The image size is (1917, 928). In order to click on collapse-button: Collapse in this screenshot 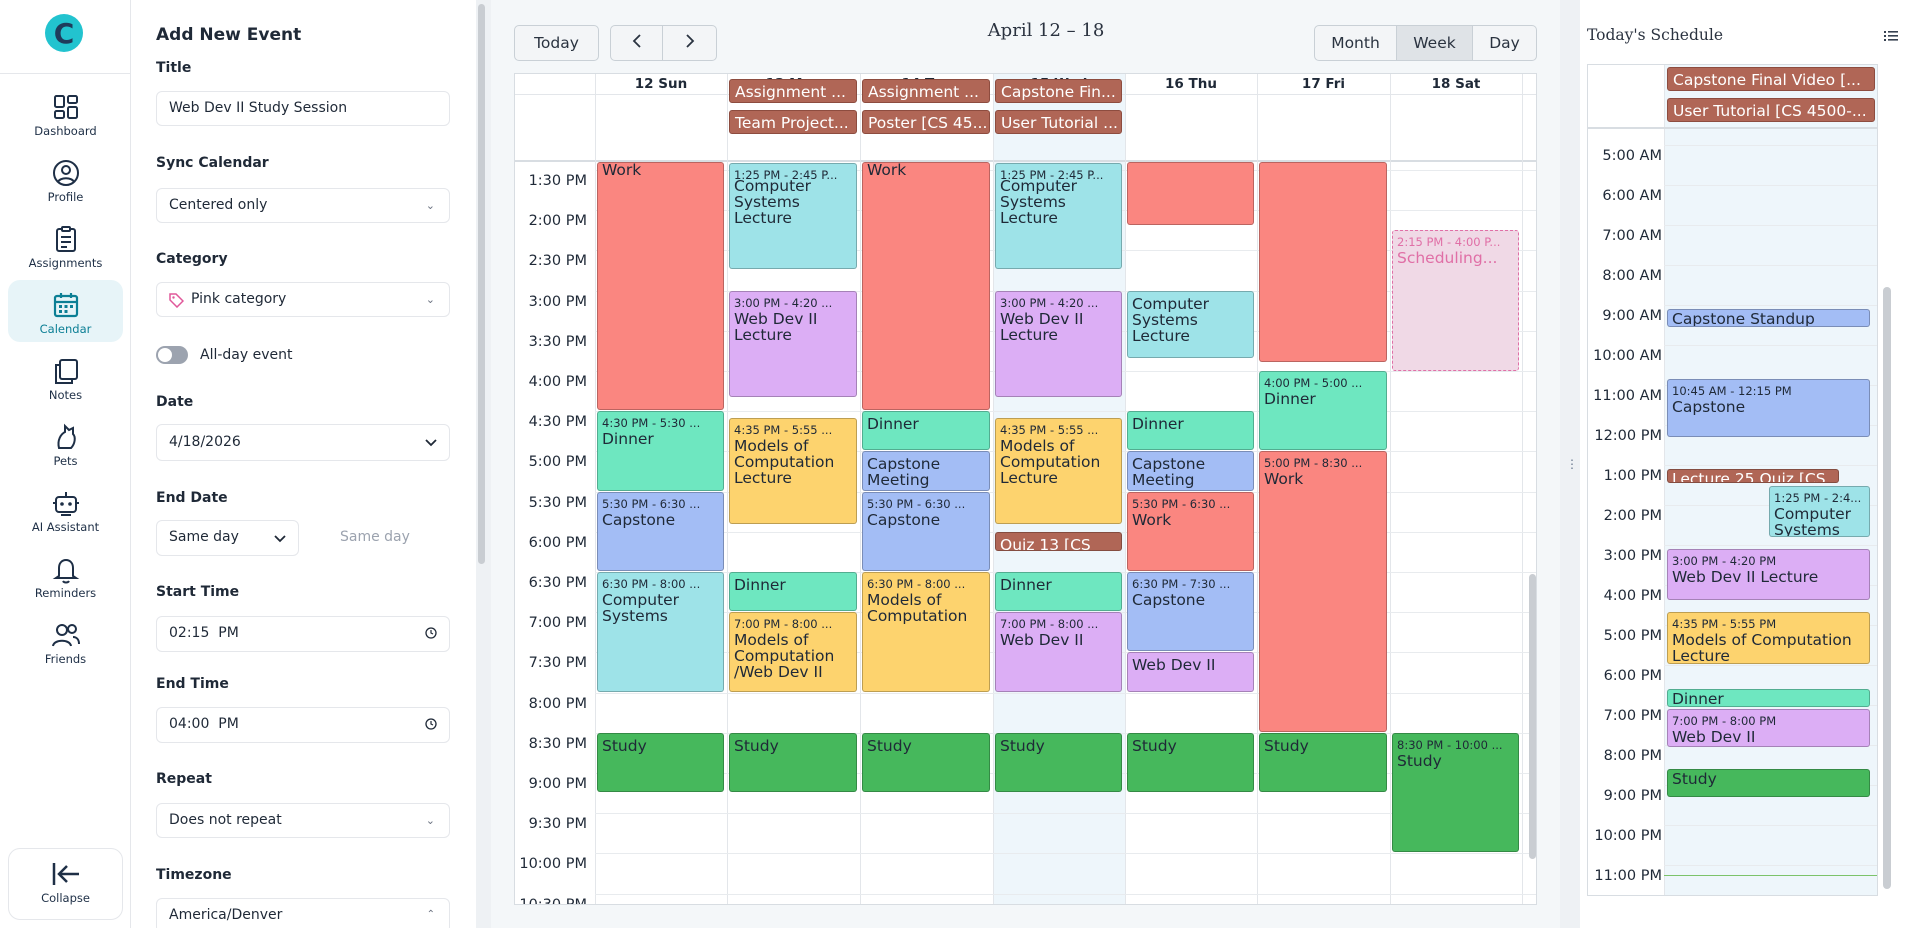, I will do `click(65, 884)`.